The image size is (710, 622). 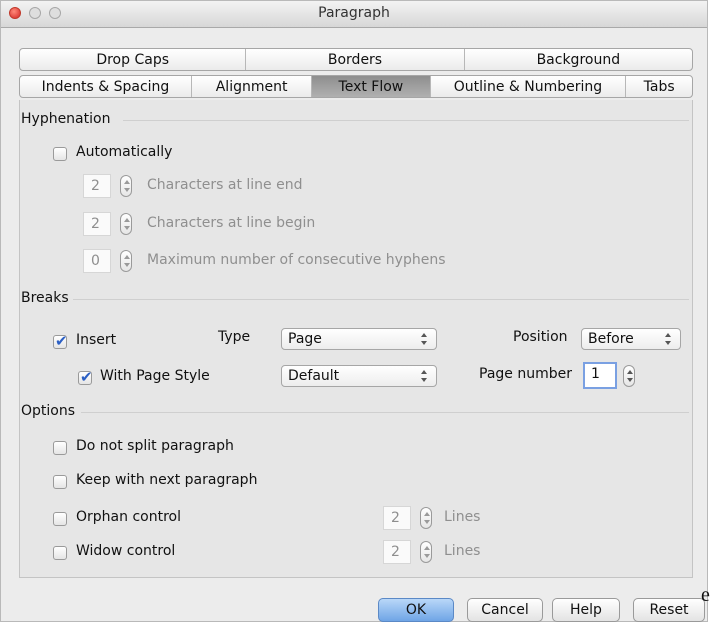 What do you see at coordinates (97, 224) in the screenshot?
I see `chars-line-begin-input: 2` at bounding box center [97, 224].